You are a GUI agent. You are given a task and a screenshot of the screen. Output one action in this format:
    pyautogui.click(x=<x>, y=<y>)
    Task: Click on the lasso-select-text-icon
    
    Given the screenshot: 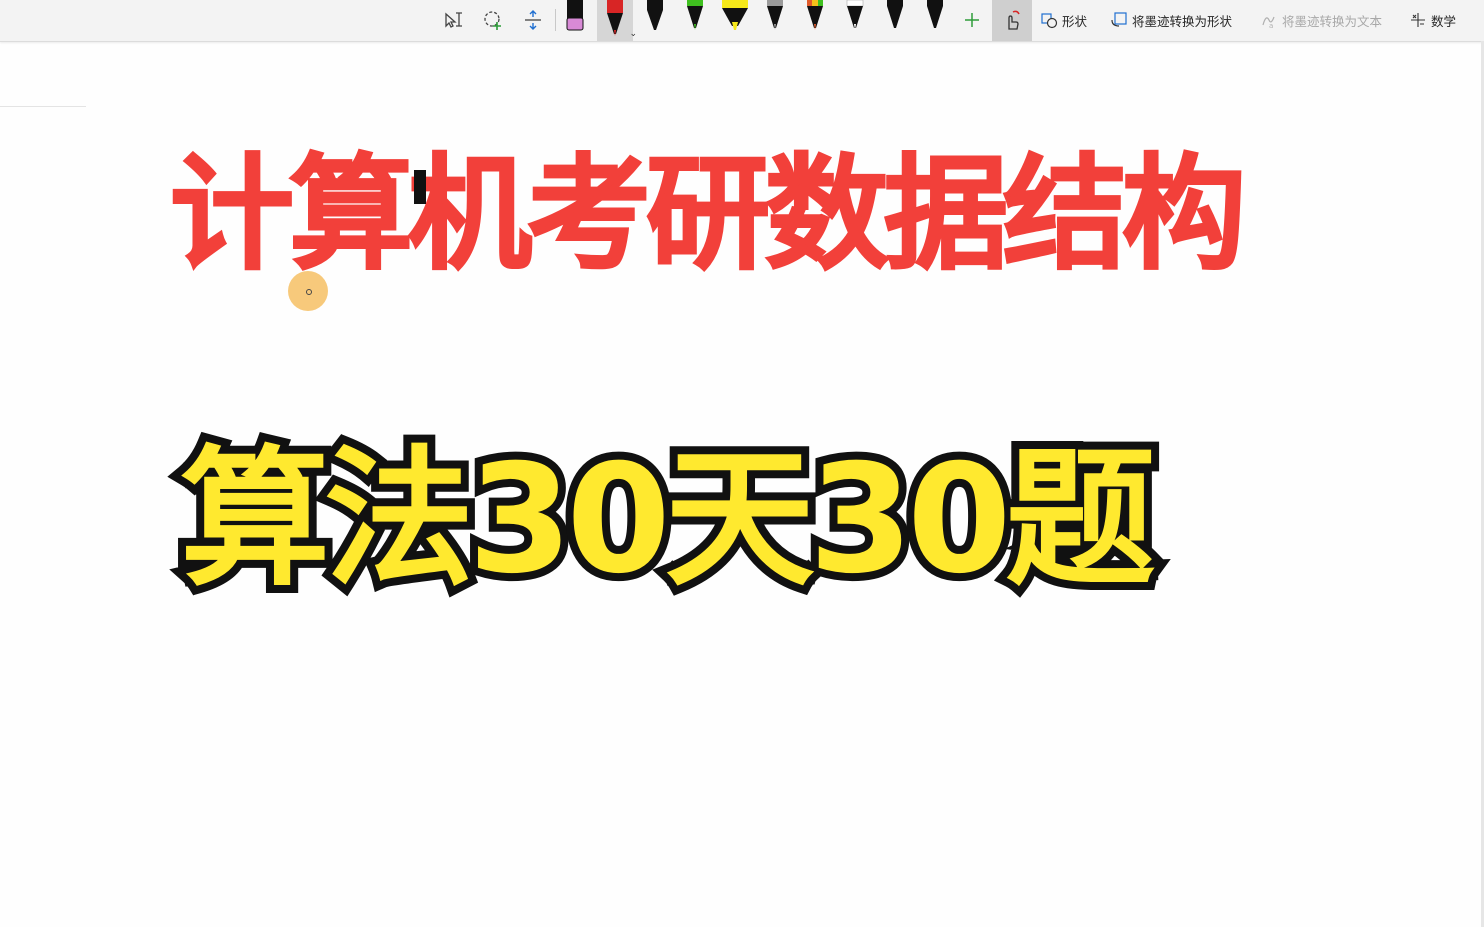 What is the action you would take?
    pyautogui.click(x=453, y=20)
    